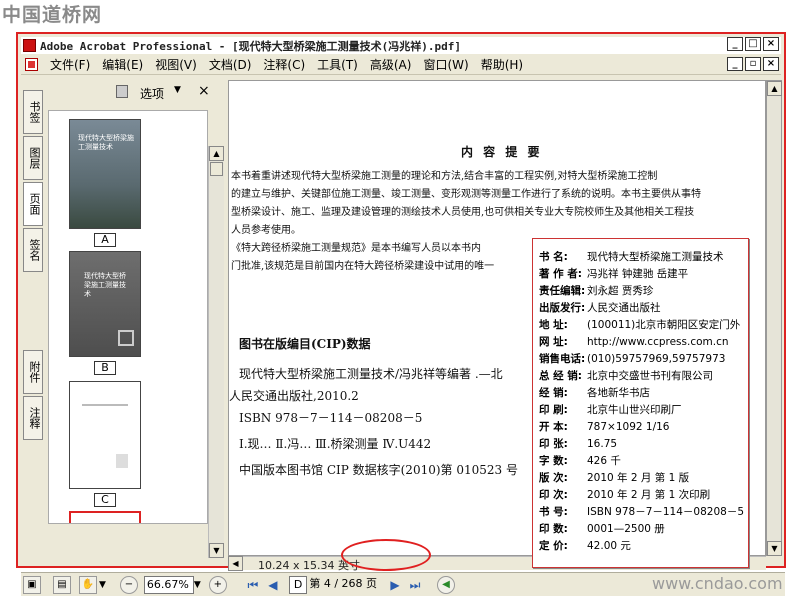 This screenshot has width=800, height=600. Describe the element at coordinates (391, 64) in the screenshot. I see `menu-advanced: 高级(A)` at that location.